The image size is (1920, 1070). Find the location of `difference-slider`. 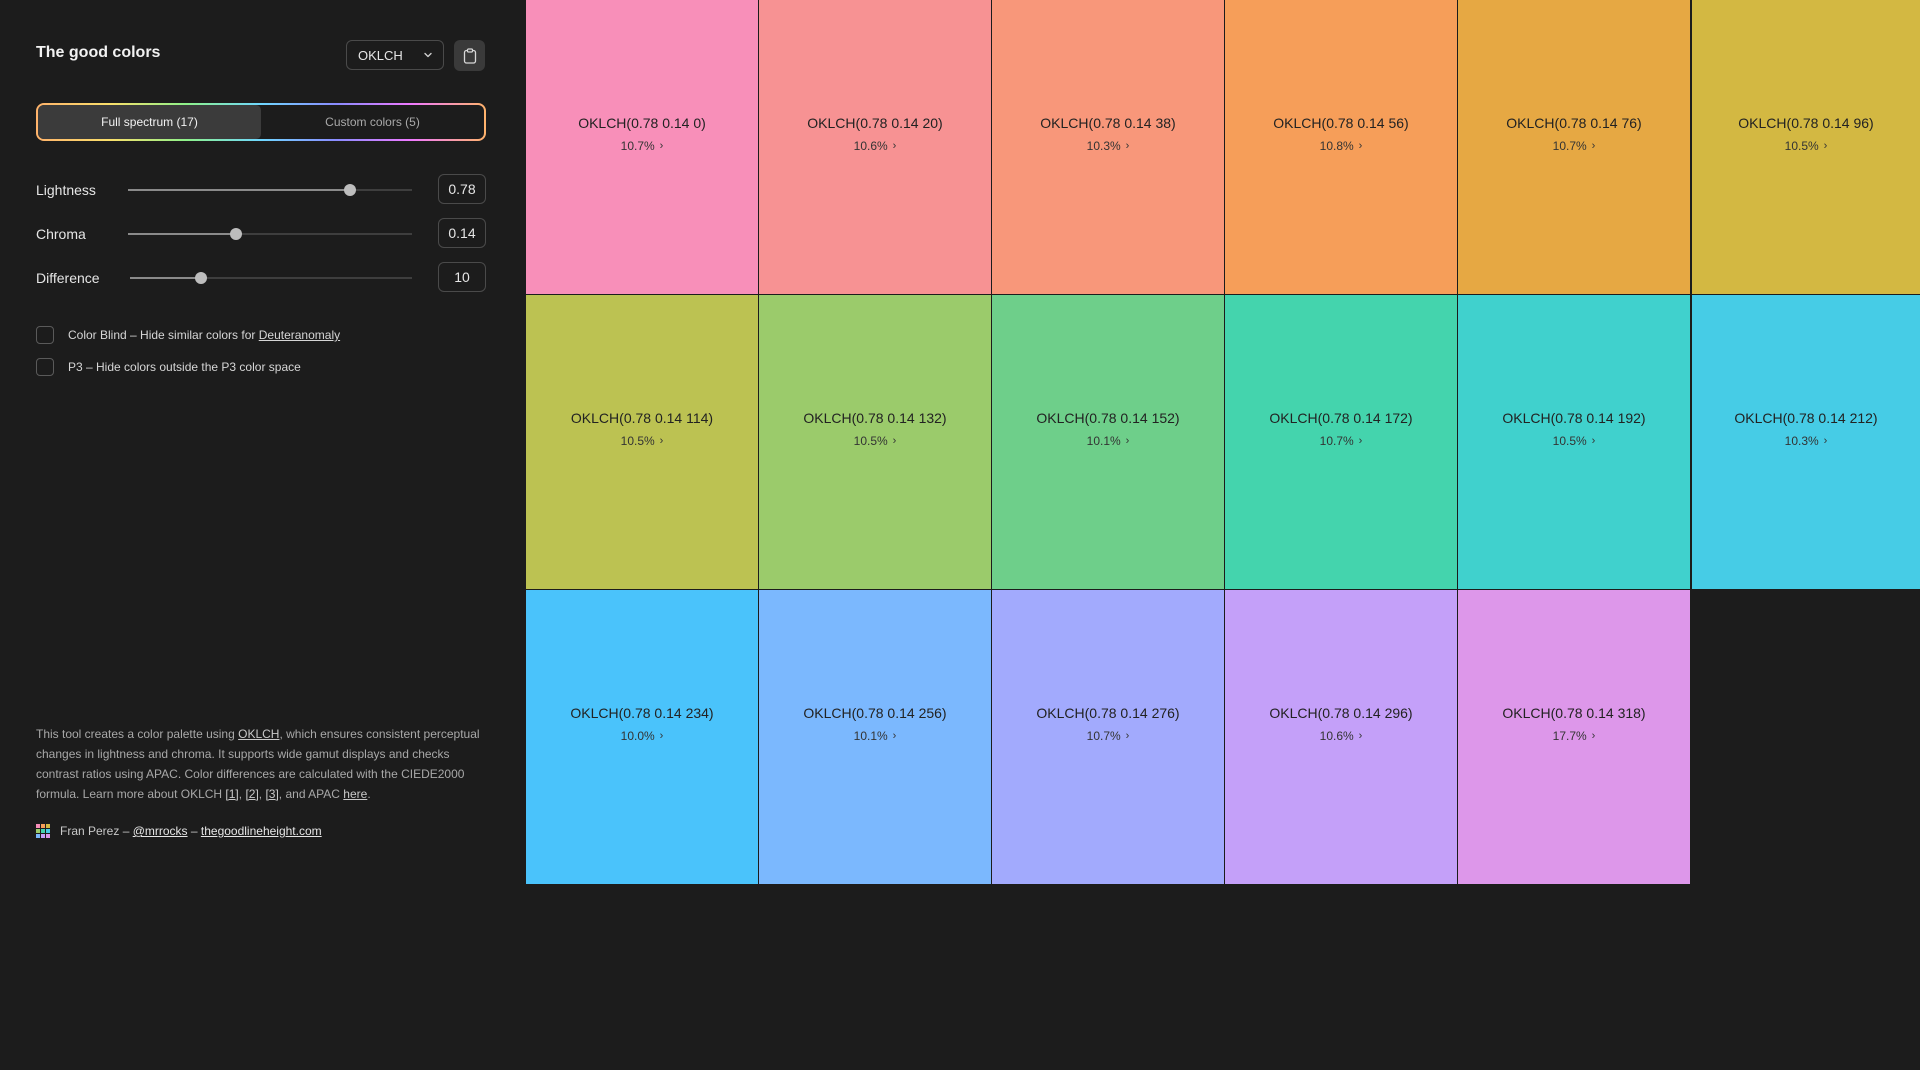

difference-slider is located at coordinates (271, 278).